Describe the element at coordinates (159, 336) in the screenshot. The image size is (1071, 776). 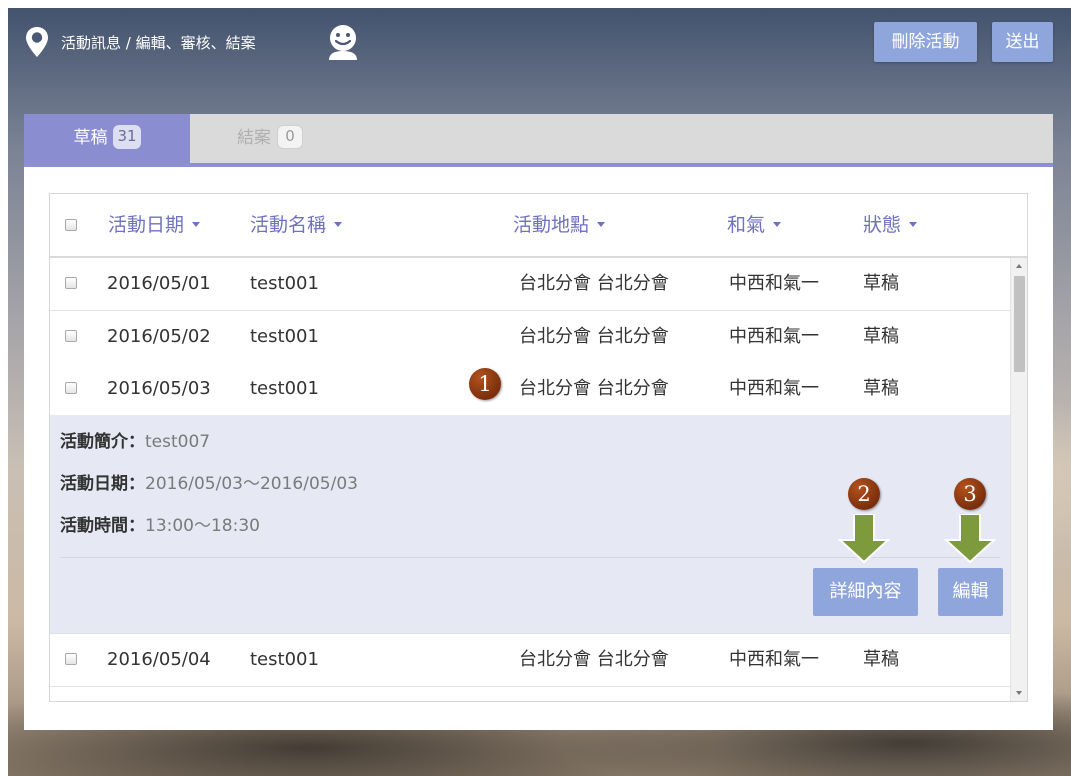
I see `cell-date: 2016/05/02` at that location.